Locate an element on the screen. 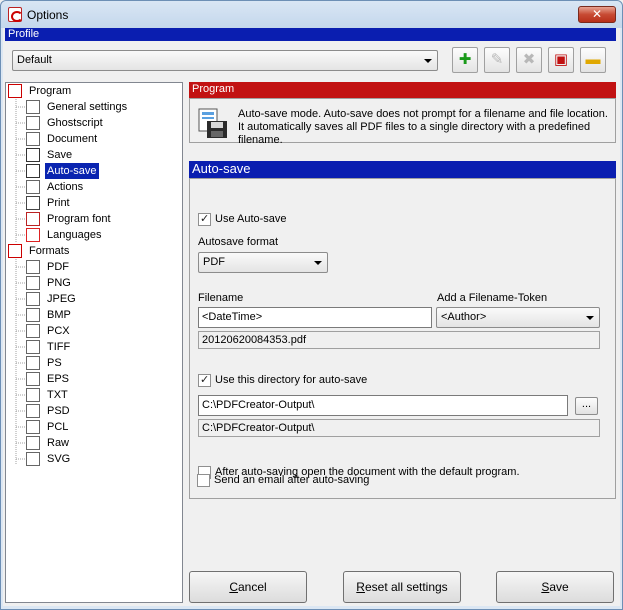 The image size is (623, 610). directory-preview: C:\PDFCreator-Output\ is located at coordinates (399, 428).